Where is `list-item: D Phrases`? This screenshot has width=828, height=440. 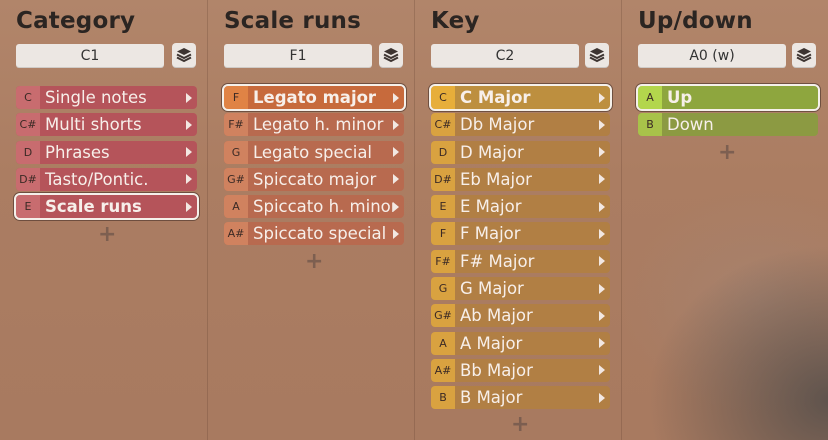 list-item: D Phrases is located at coordinates (106, 152).